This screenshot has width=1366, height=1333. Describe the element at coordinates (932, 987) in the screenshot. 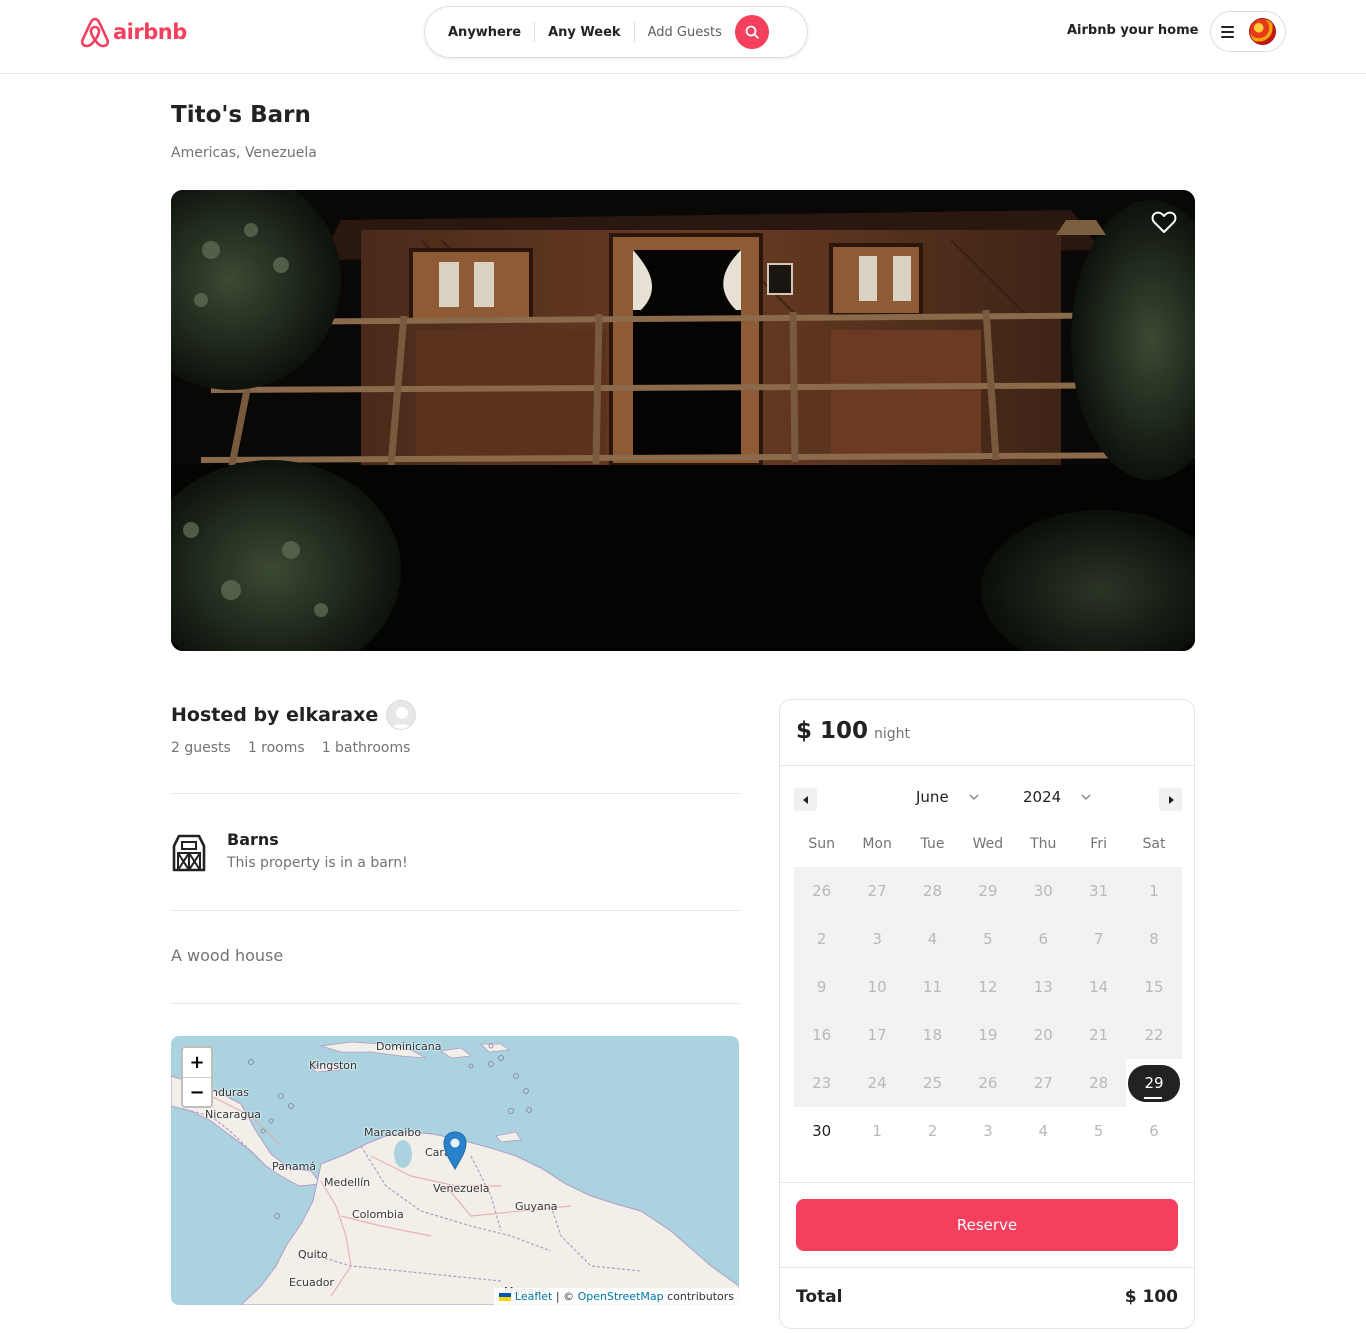

I see `calendar-day: 11` at that location.